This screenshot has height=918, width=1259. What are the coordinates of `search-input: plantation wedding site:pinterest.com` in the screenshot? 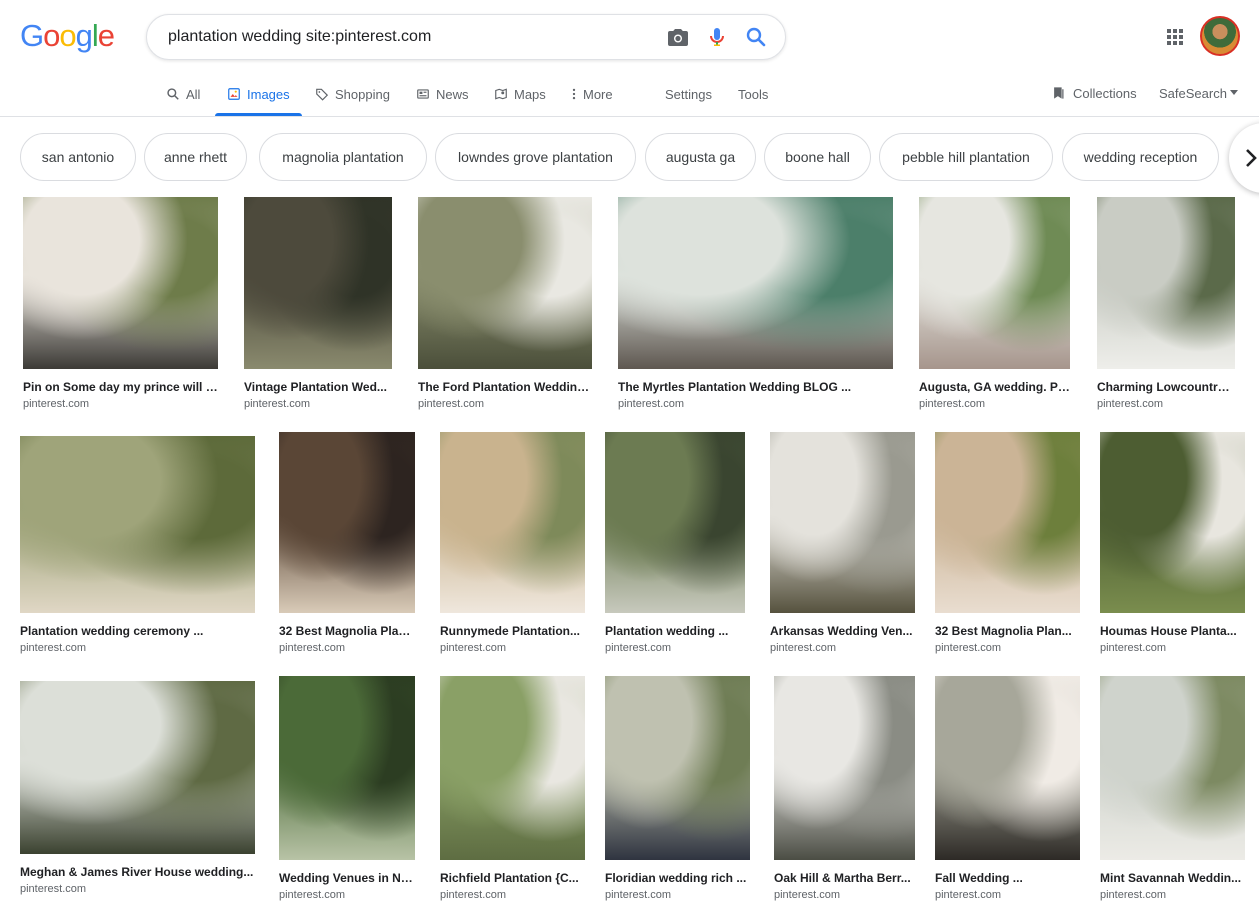 It's located at (299, 37).